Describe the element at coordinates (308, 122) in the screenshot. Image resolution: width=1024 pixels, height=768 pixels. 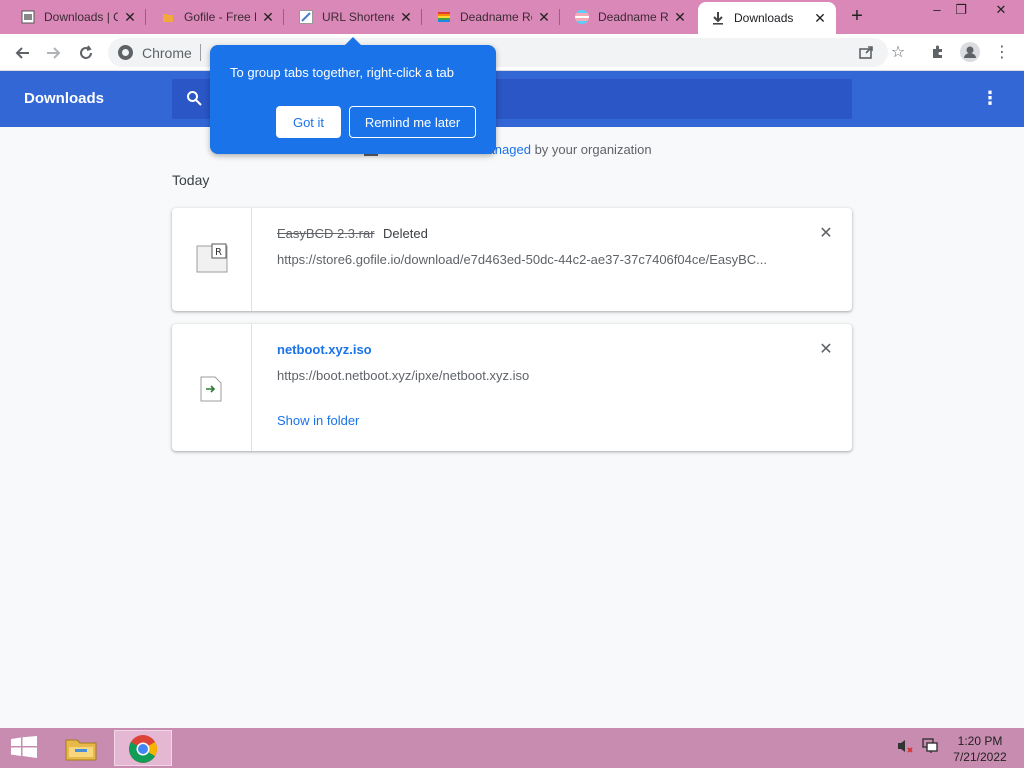
I see `got-it-button: Got it` at that location.